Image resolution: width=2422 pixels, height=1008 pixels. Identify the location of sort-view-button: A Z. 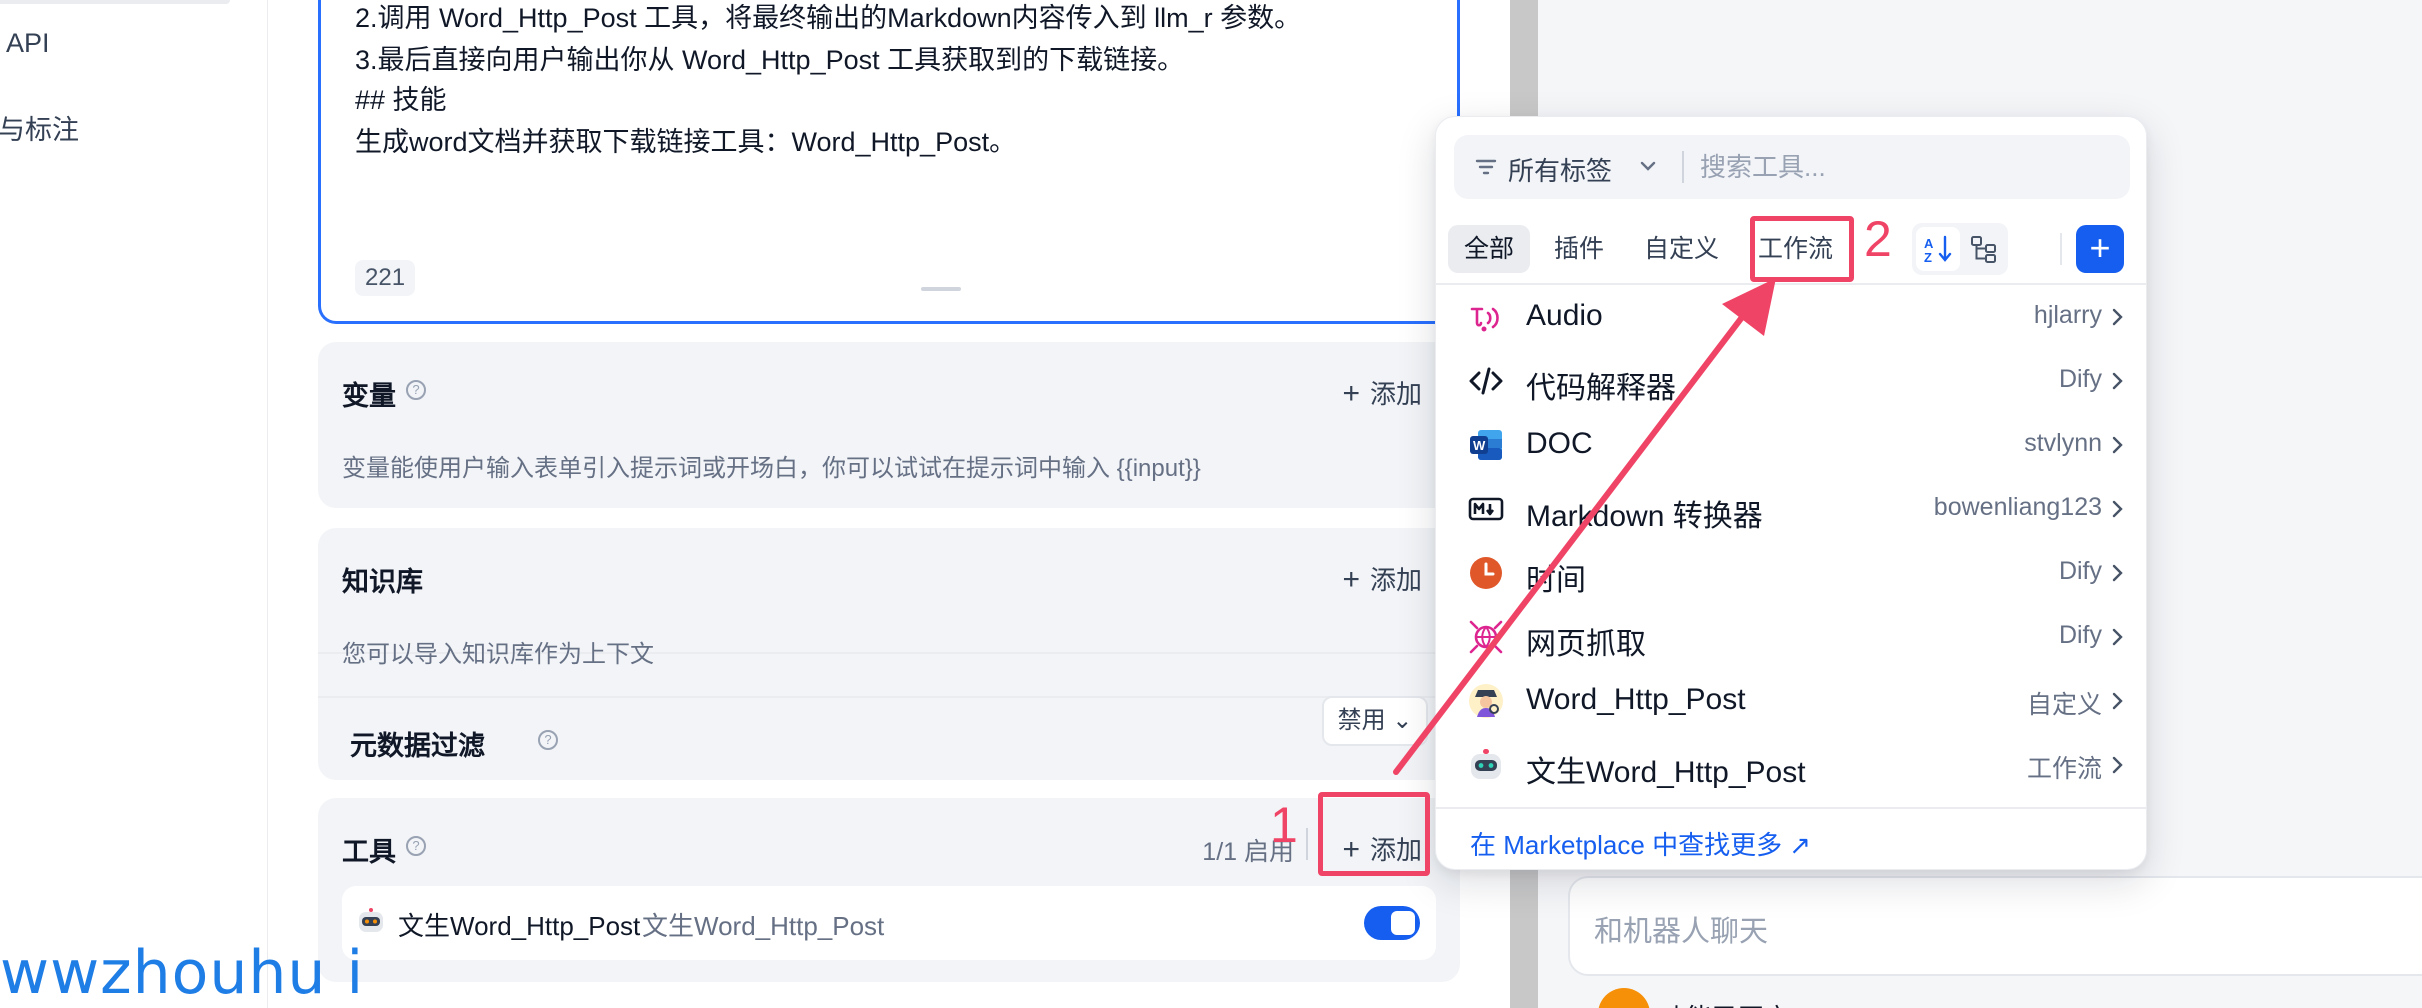
(1938, 249).